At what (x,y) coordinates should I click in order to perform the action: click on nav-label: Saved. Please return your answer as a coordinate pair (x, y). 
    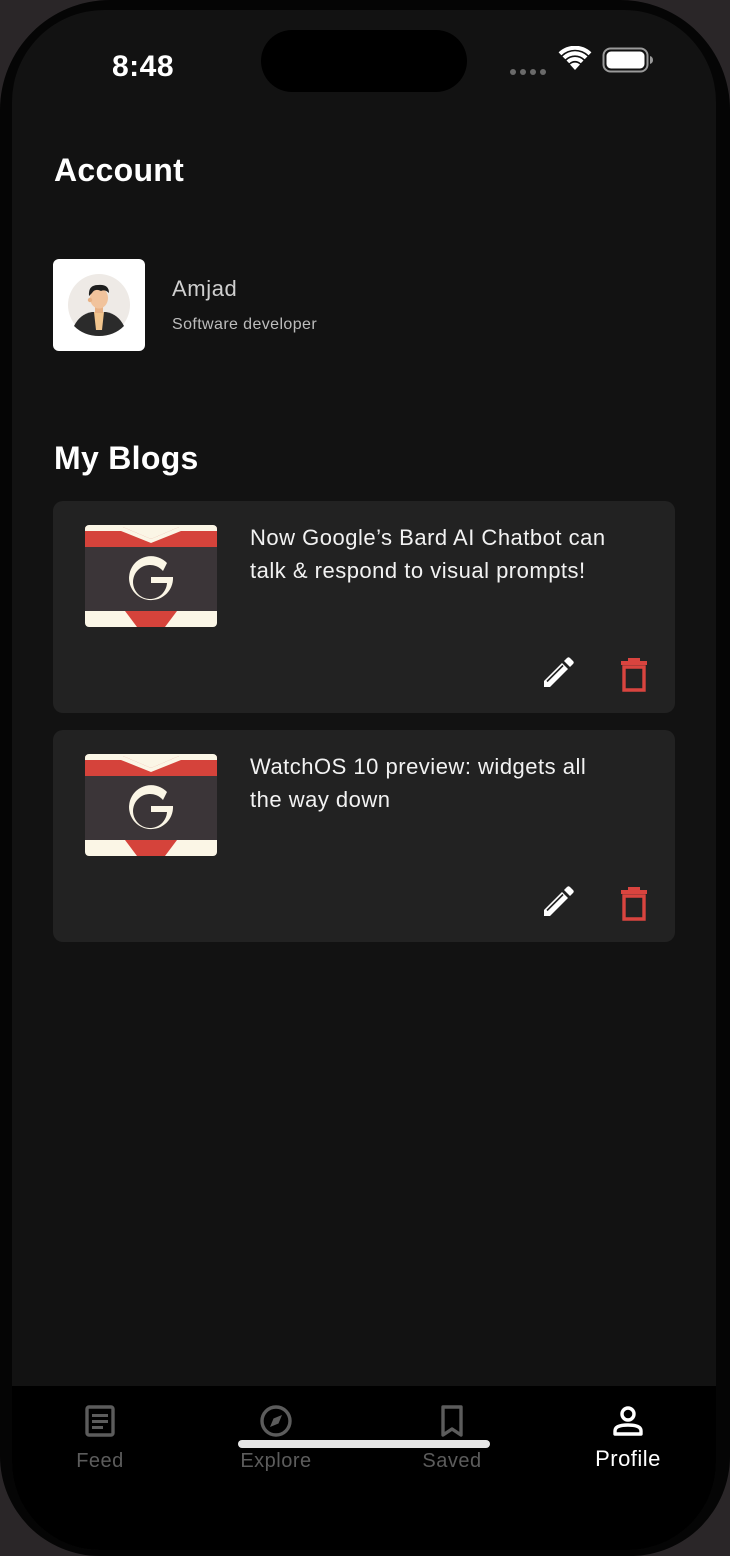
    Looking at the image, I should click on (452, 1461).